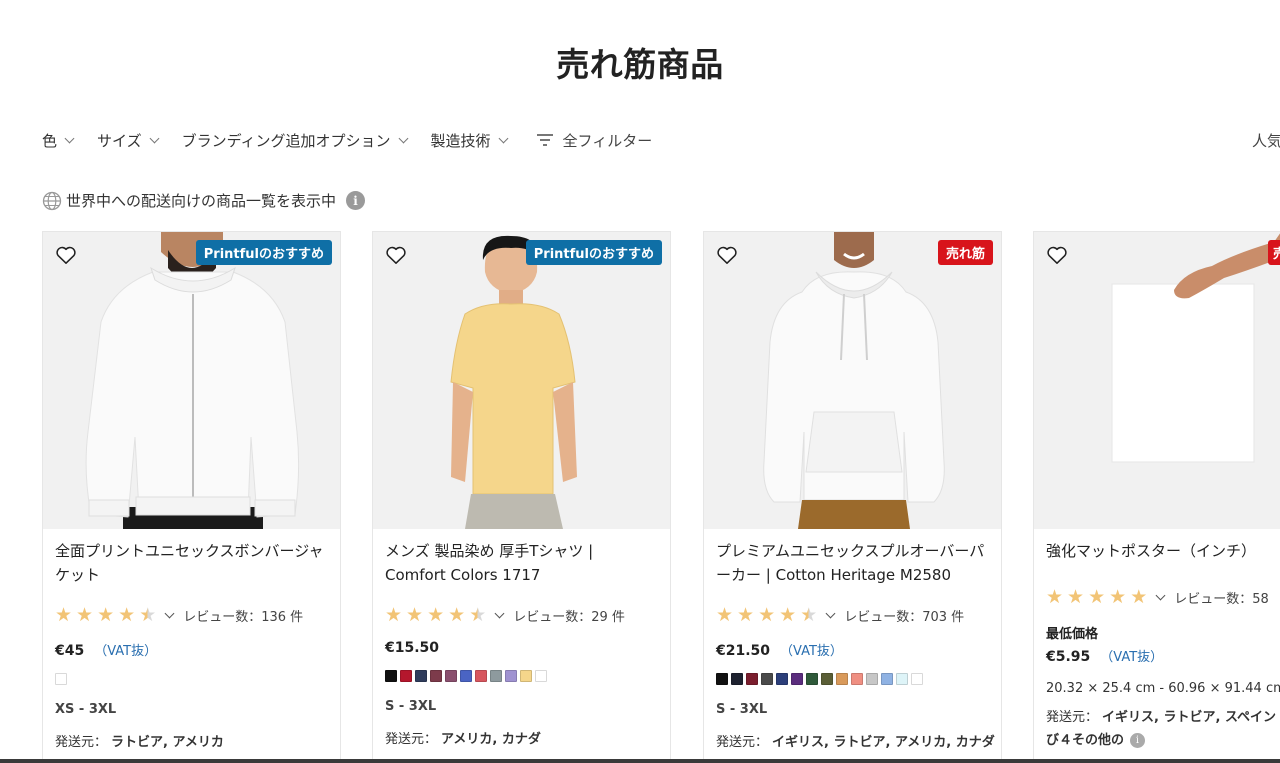  Describe the element at coordinates (58, 140) in the screenshot. I see `filter-color: 色` at that location.